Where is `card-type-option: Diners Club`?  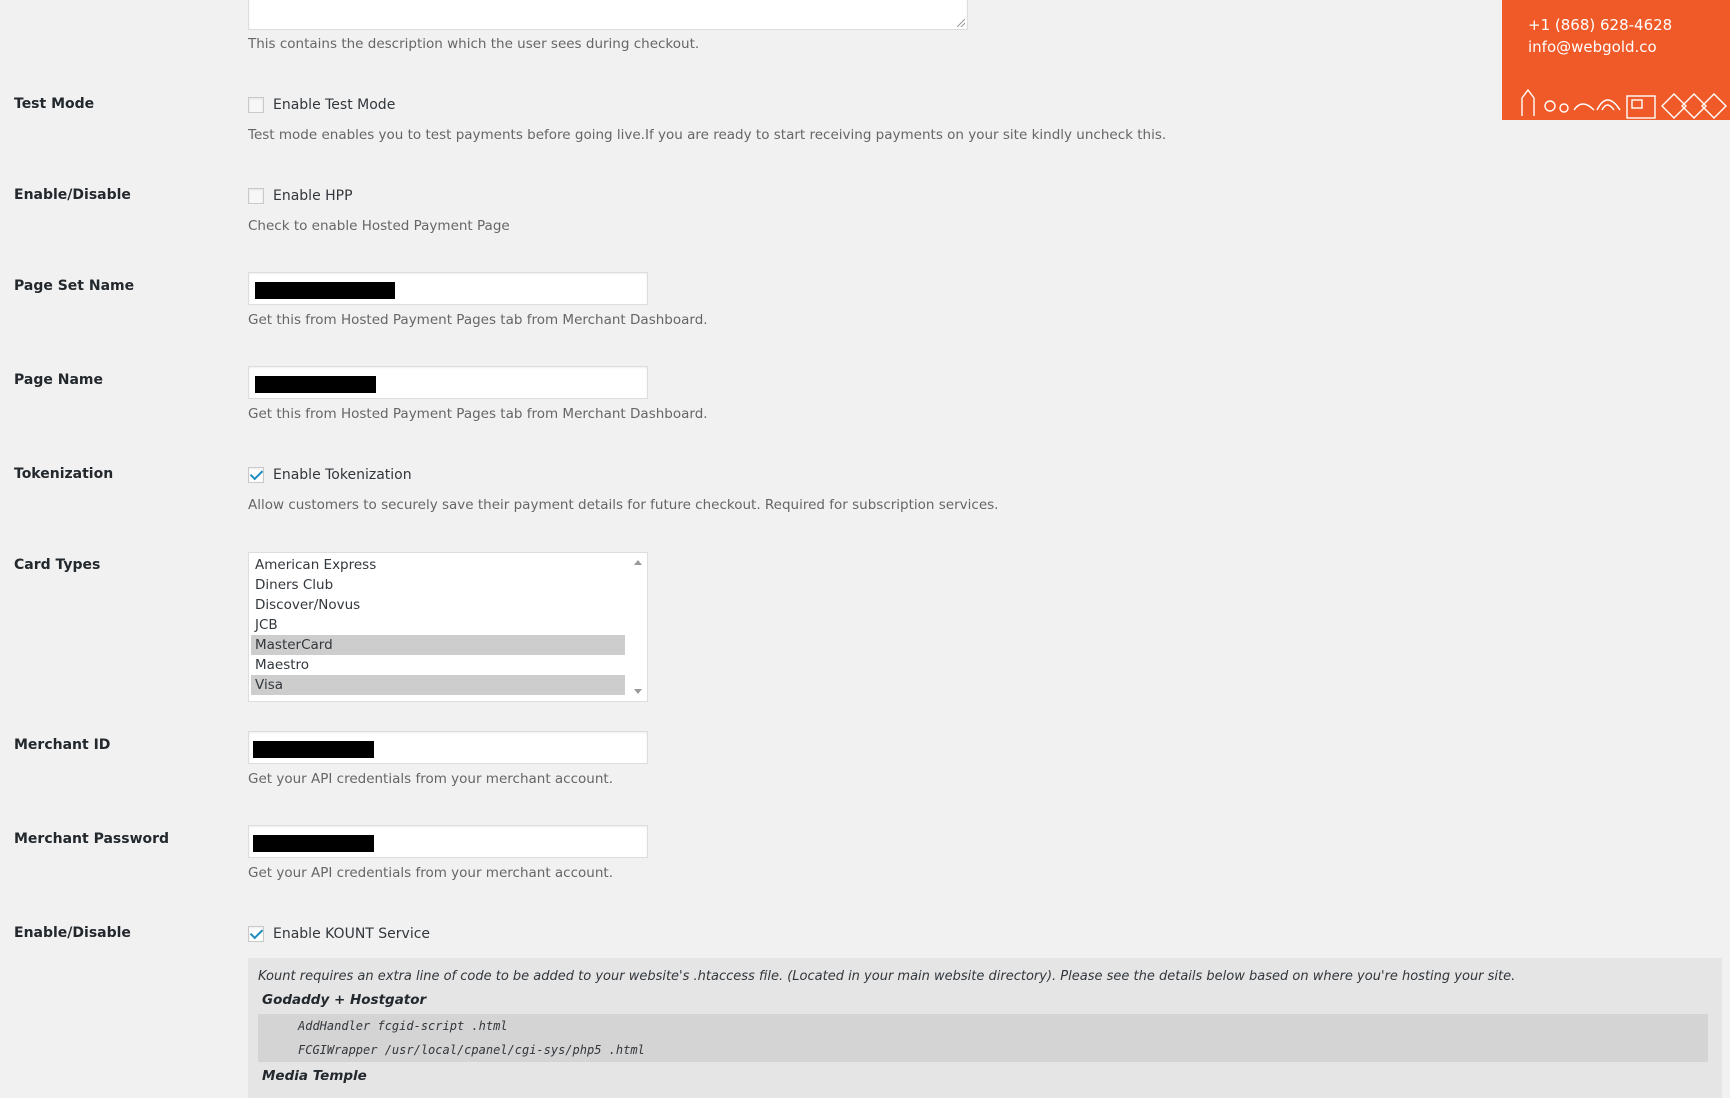 card-type-option: Diners Club is located at coordinates (438, 585).